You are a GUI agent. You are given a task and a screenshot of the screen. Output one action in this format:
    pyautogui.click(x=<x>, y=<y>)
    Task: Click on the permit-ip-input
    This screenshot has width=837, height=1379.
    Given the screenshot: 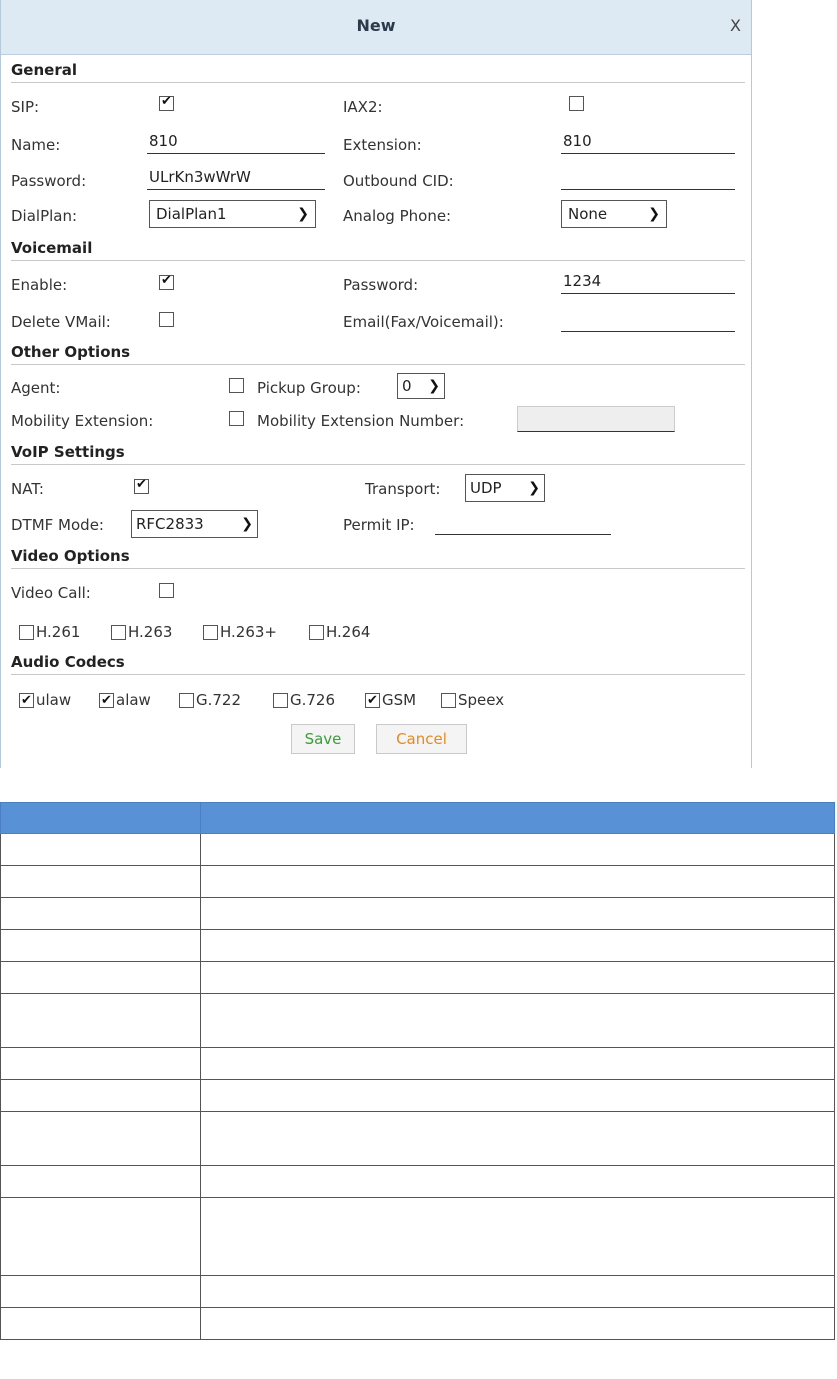 What is the action you would take?
    pyautogui.click(x=523, y=523)
    